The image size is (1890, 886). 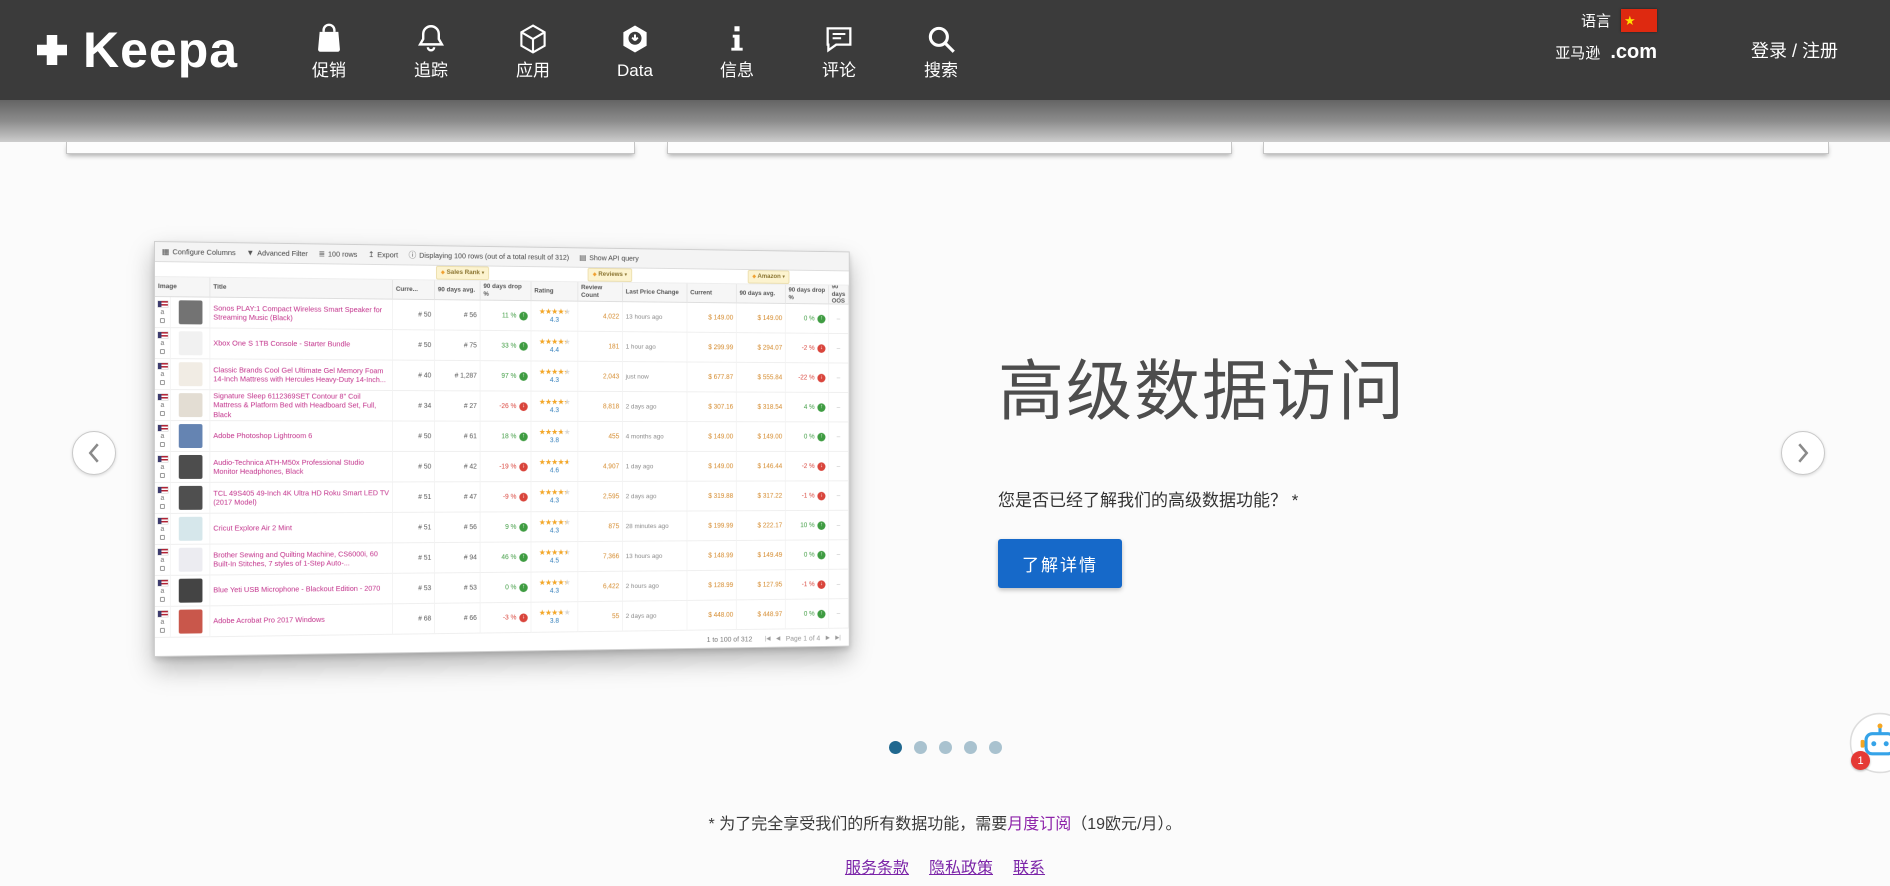 I want to click on rank-current: # 50, so click(x=414, y=436).